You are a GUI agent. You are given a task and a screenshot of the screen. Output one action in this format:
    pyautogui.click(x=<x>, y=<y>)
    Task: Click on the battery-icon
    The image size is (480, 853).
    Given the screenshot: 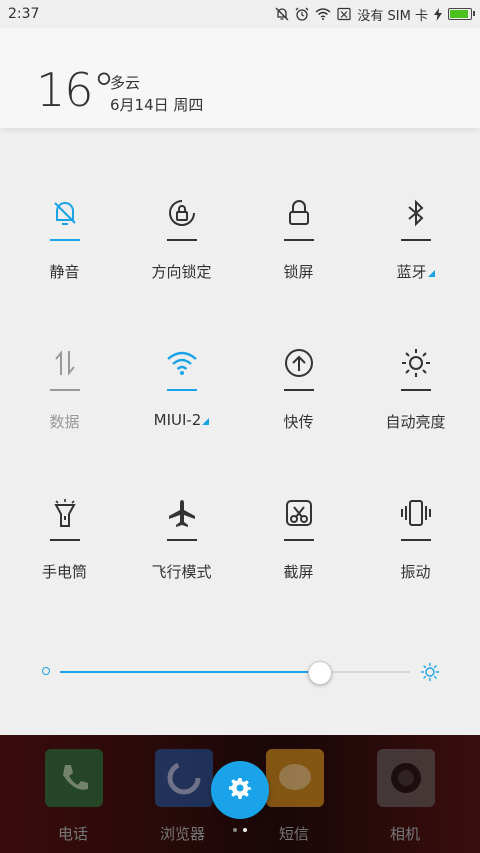 What is the action you would take?
    pyautogui.click(x=461, y=14)
    